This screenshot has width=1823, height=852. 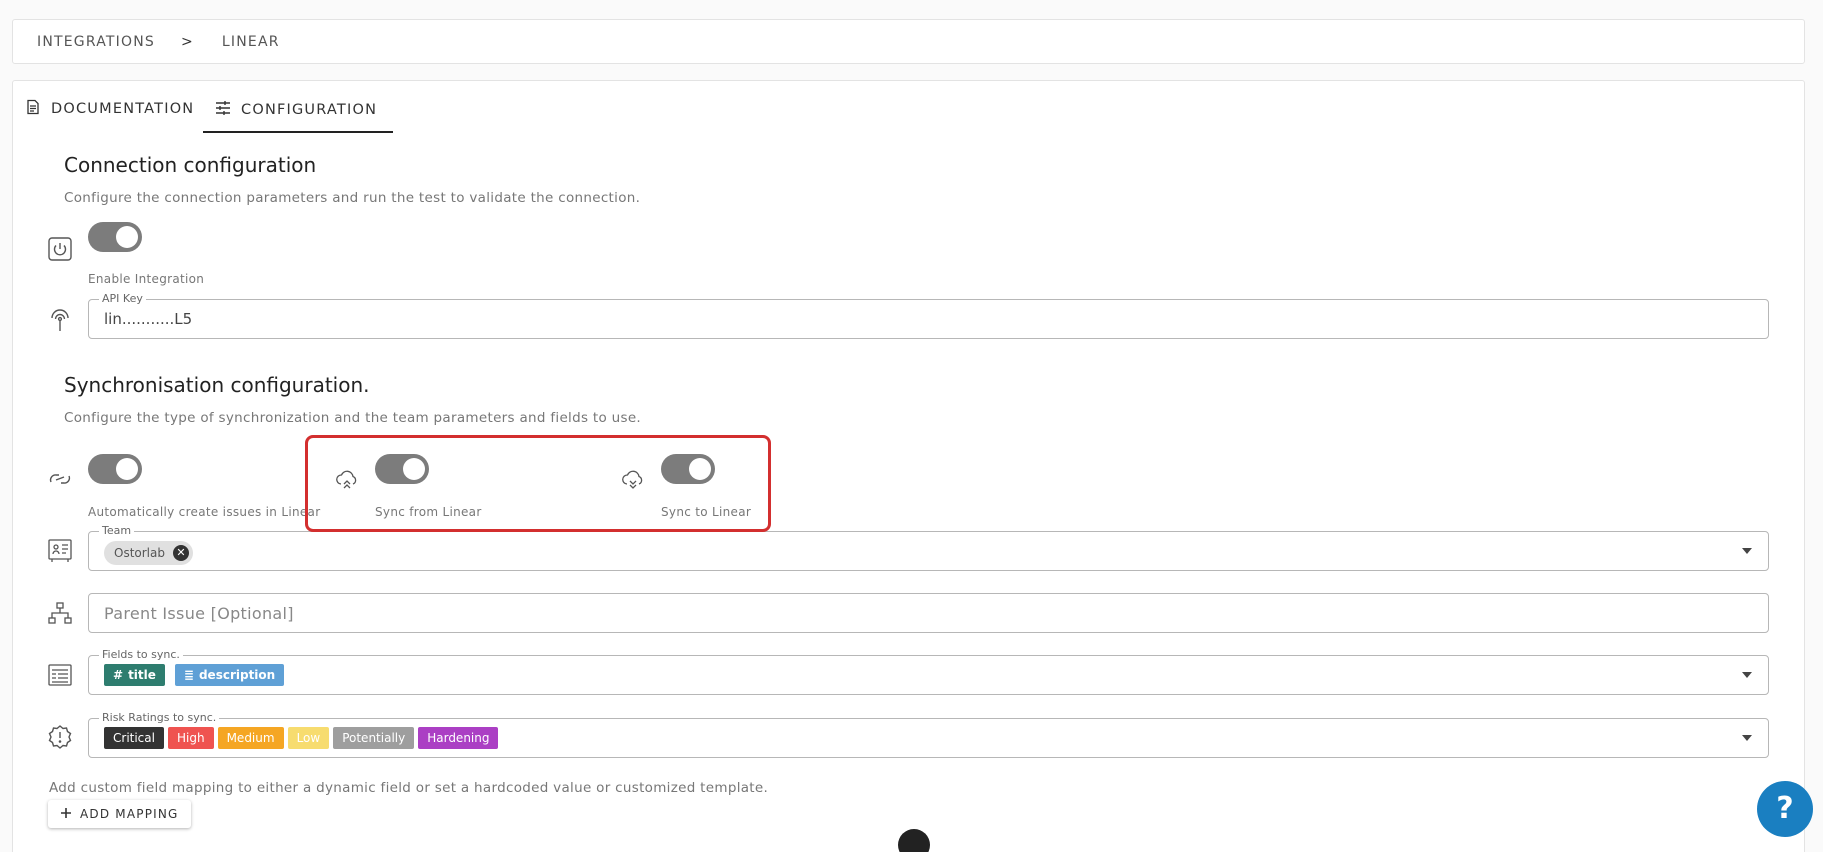 What do you see at coordinates (146, 279) in the screenshot?
I see `enable-integration-label: Enable Integration` at bounding box center [146, 279].